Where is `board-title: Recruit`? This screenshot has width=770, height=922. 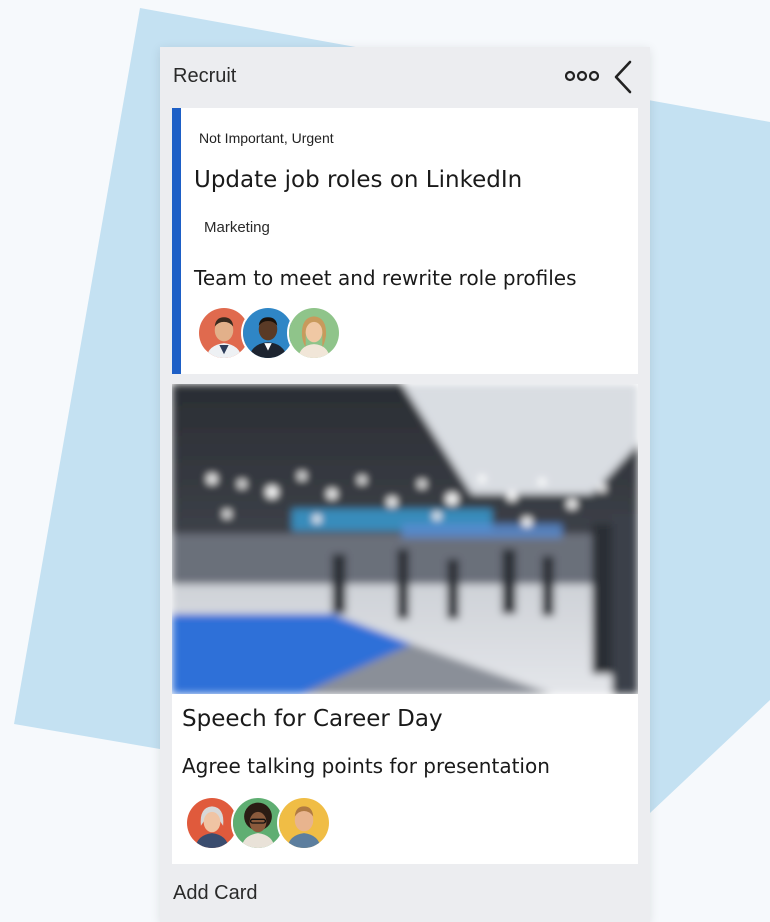 board-title: Recruit is located at coordinates (205, 76).